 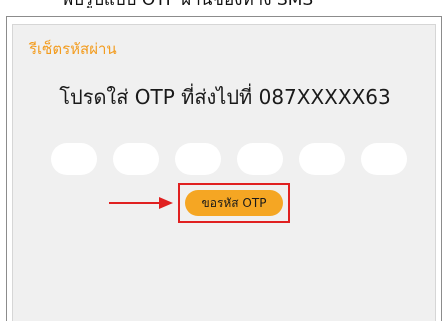 I want to click on card-title: รีเซ็ตรหัสผ่าน, so click(x=73, y=49).